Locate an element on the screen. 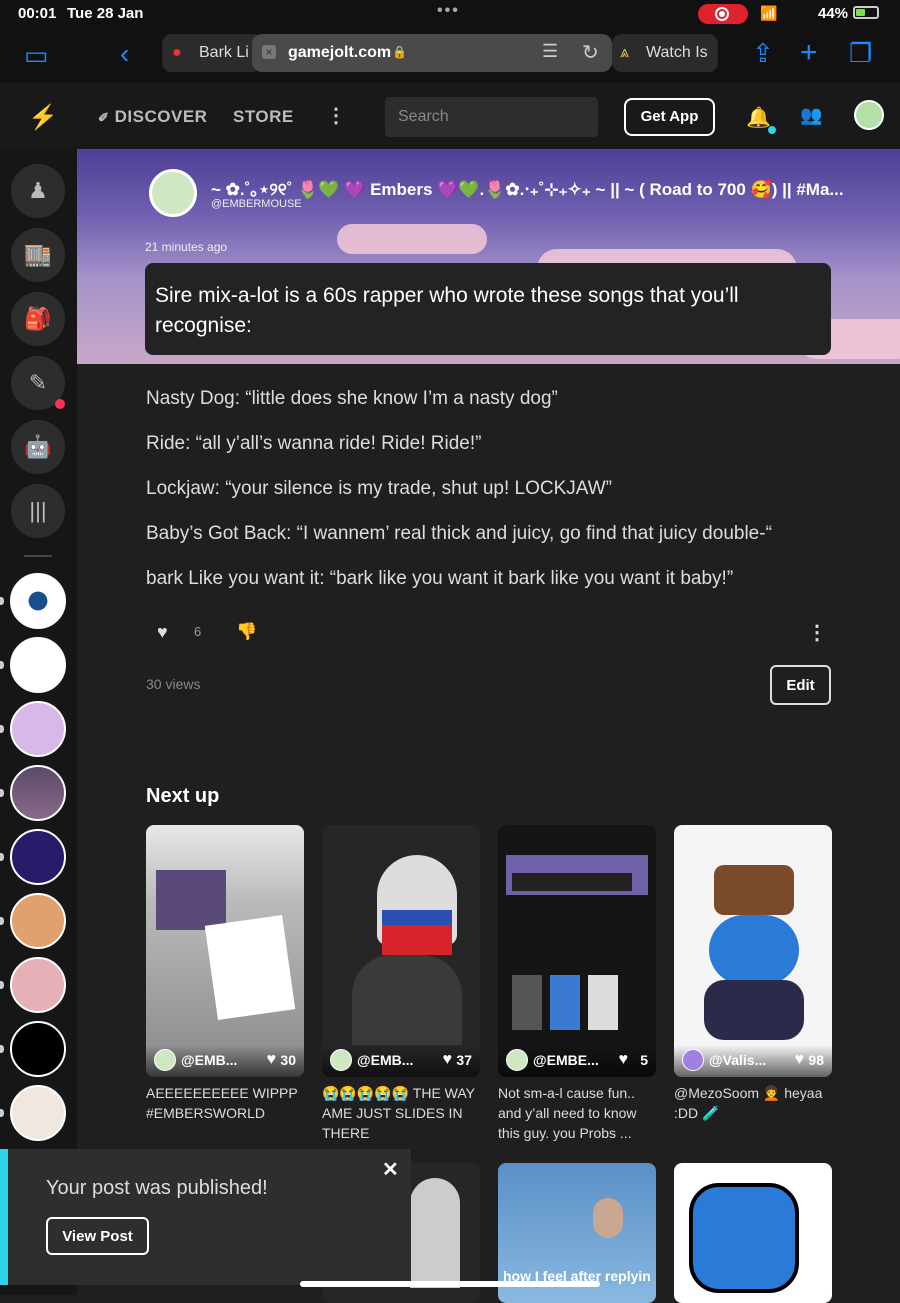 This screenshot has width=900, height=1303. community-awg is located at coordinates (38, 857).